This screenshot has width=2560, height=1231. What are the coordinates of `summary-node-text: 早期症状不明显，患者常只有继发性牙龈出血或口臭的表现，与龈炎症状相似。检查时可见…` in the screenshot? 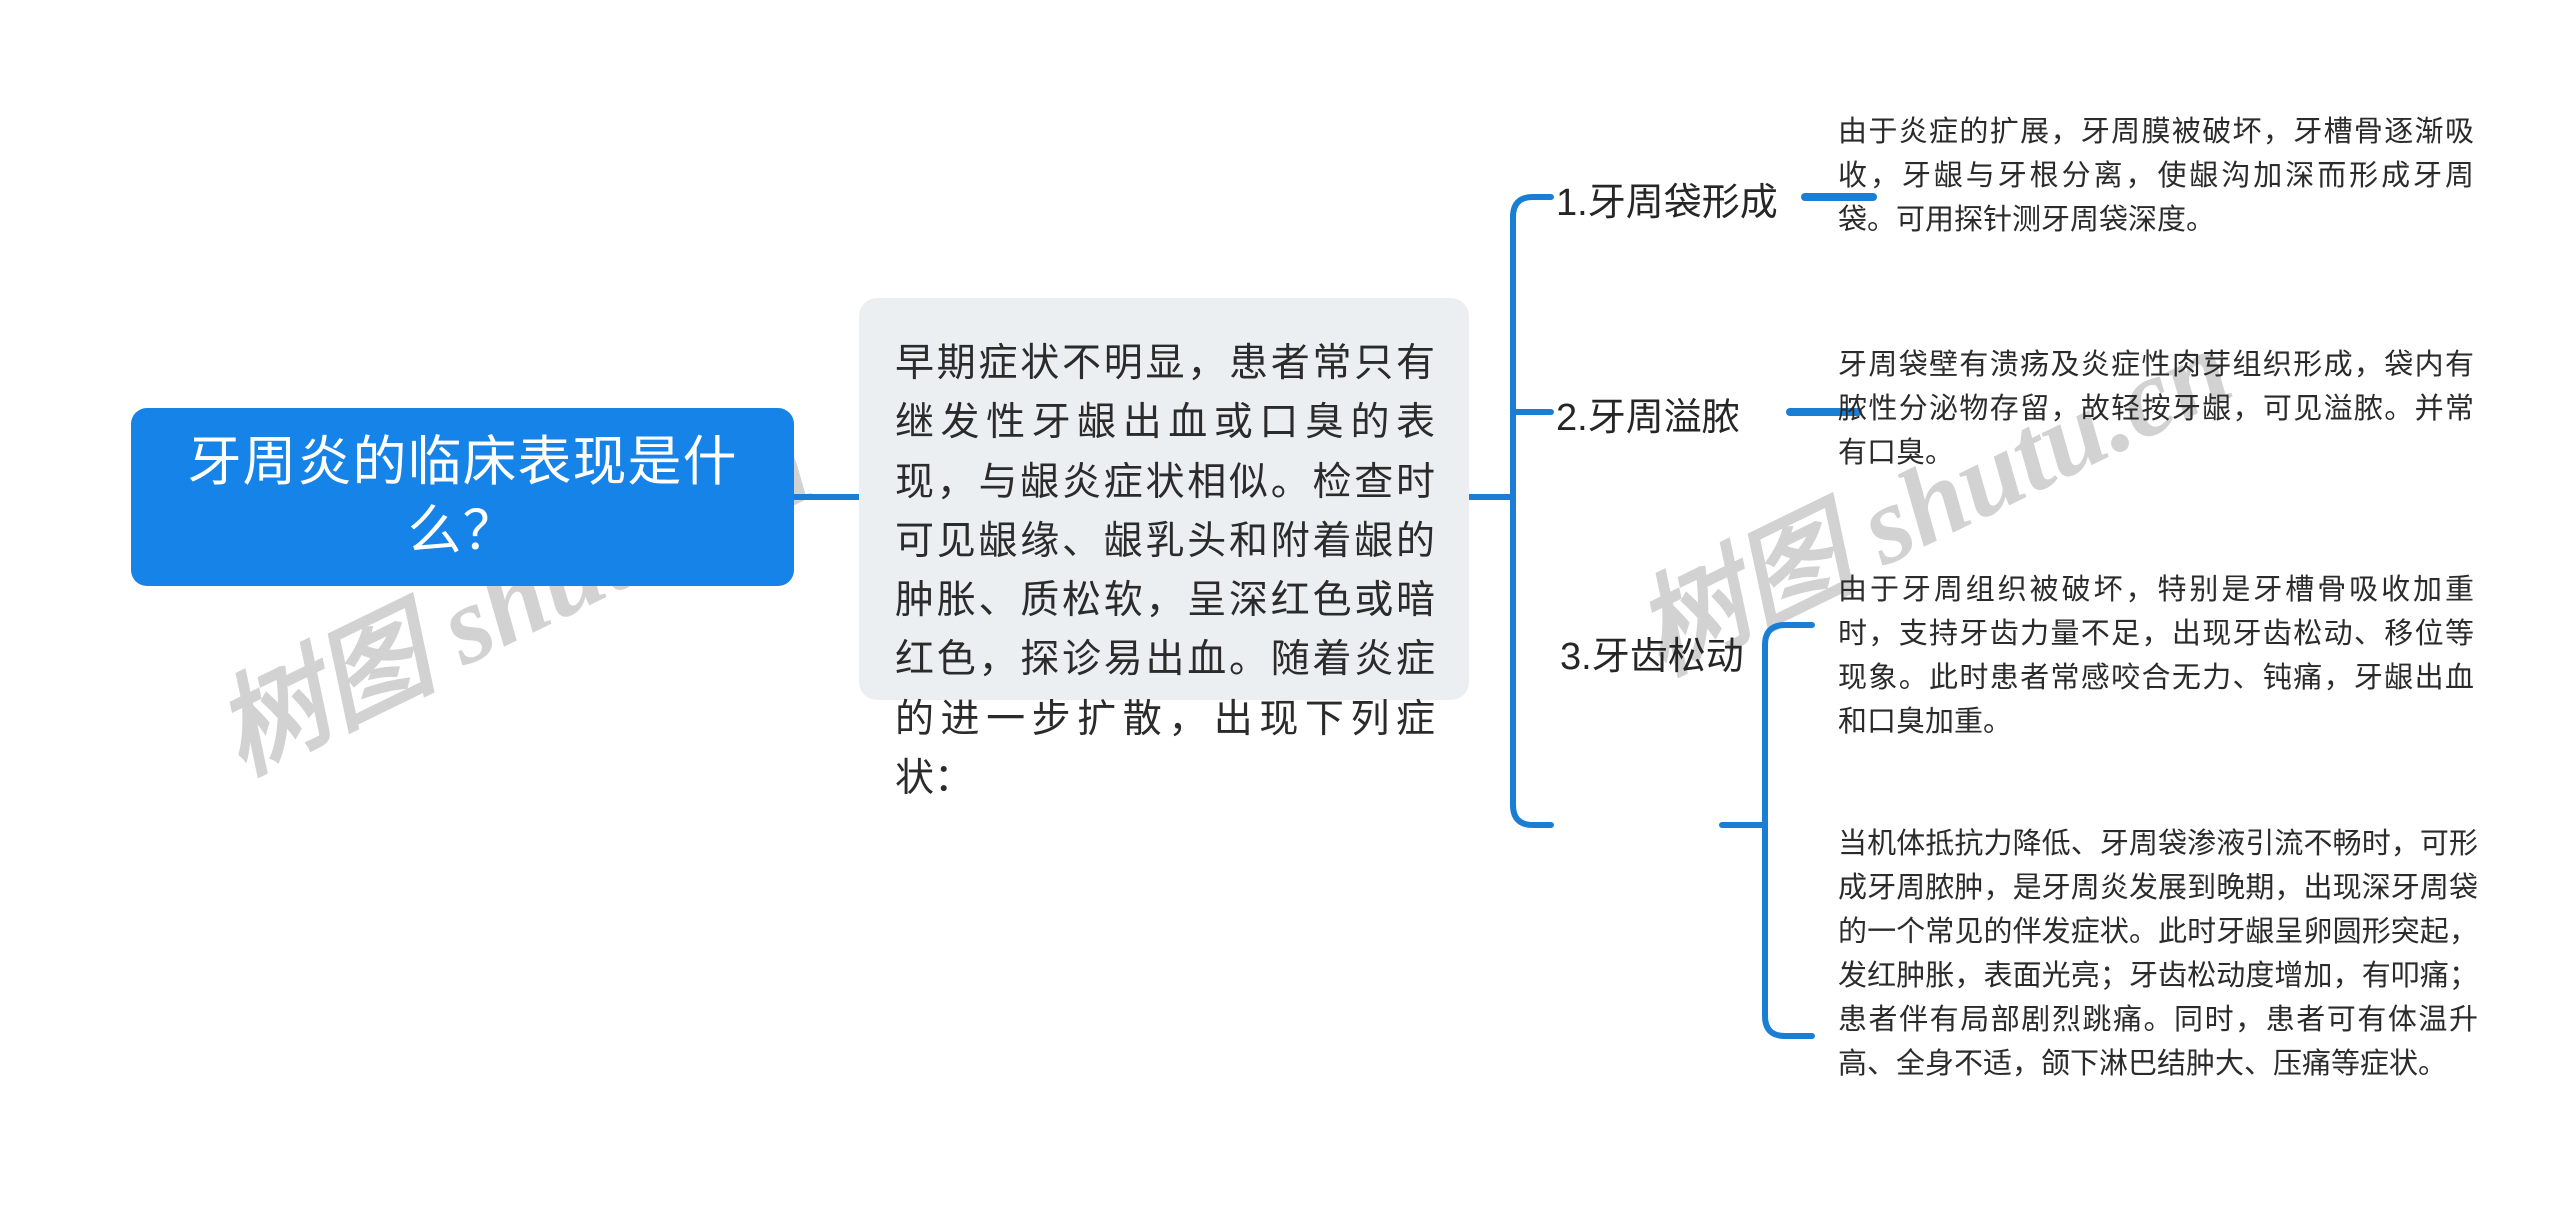 It's located at (1165, 571).